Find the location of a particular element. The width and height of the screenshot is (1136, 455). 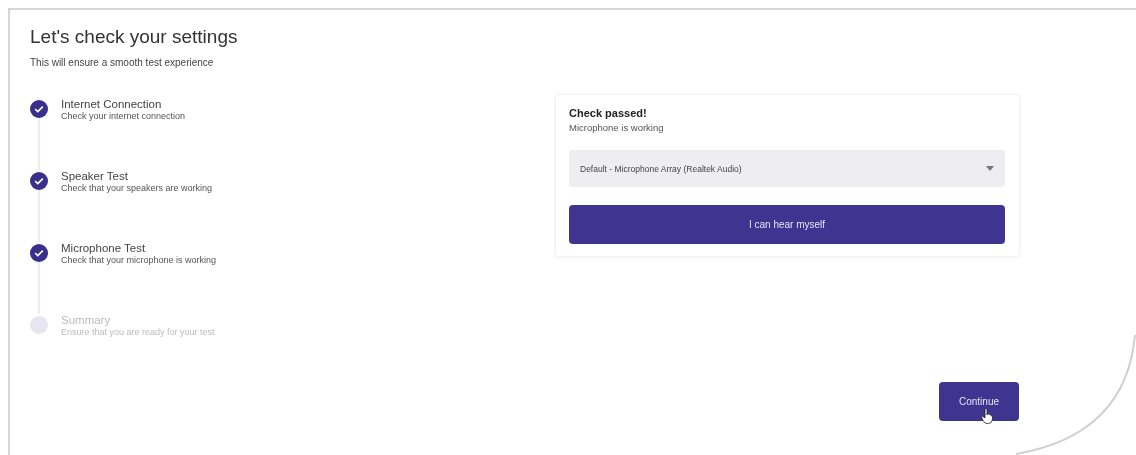

continue-button: Continue is located at coordinates (979, 401).